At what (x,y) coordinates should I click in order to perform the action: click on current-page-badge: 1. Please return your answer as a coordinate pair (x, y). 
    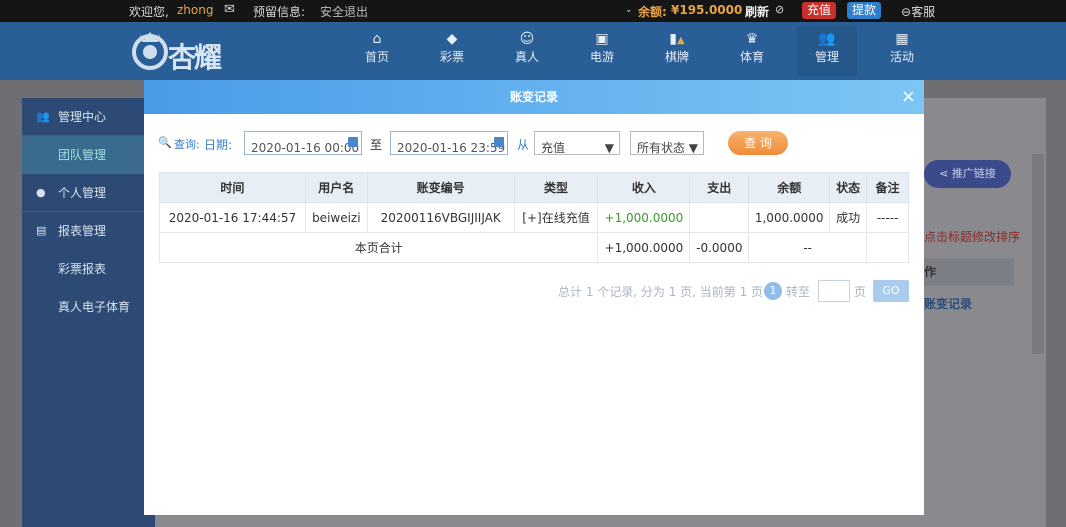
    Looking at the image, I should click on (773, 291).